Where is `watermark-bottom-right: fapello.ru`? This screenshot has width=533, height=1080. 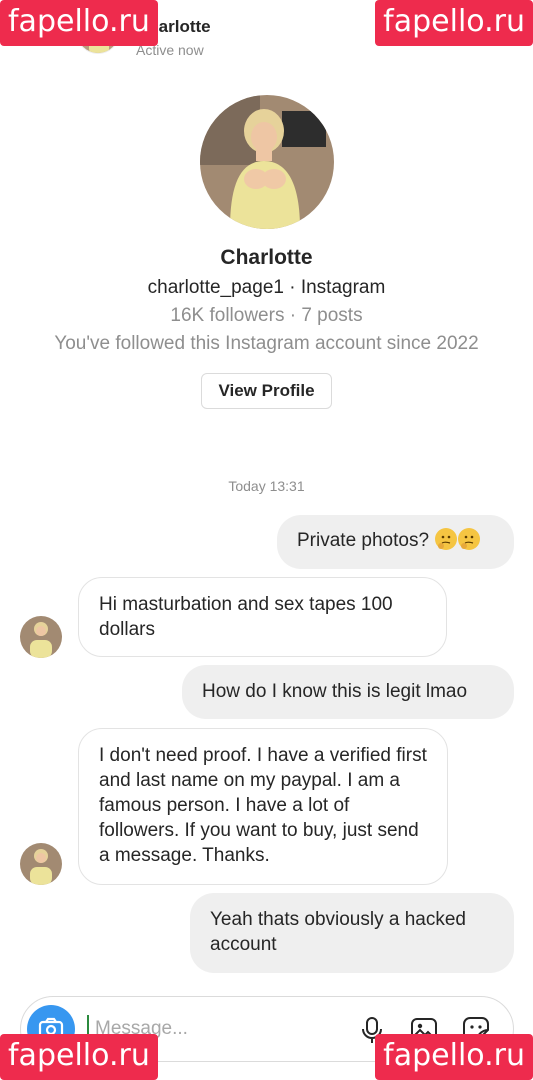 watermark-bottom-right: fapello.ru is located at coordinates (454, 1057).